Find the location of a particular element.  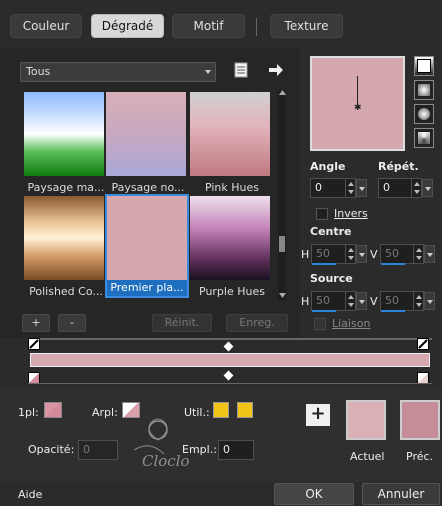

linear-style-button is located at coordinates (424, 66).